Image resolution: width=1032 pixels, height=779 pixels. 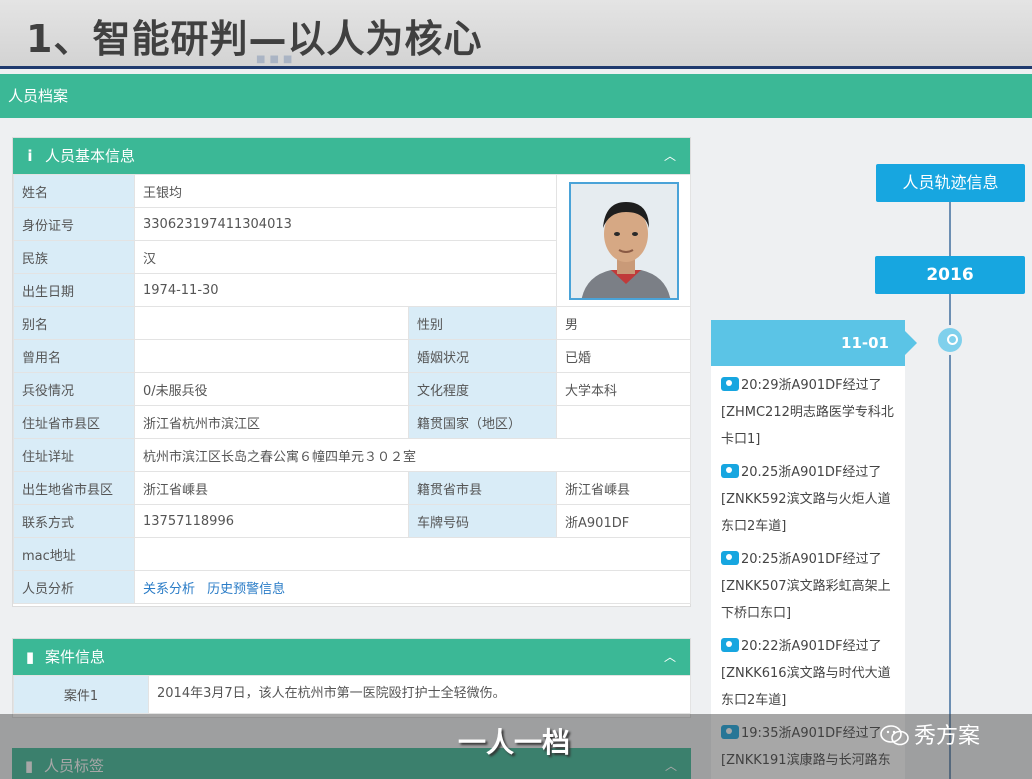 I want to click on track-event: 20:22浙A901DF经过了[ZNKK616滨文路与时代大道东口2车道], so click(x=808, y=670).